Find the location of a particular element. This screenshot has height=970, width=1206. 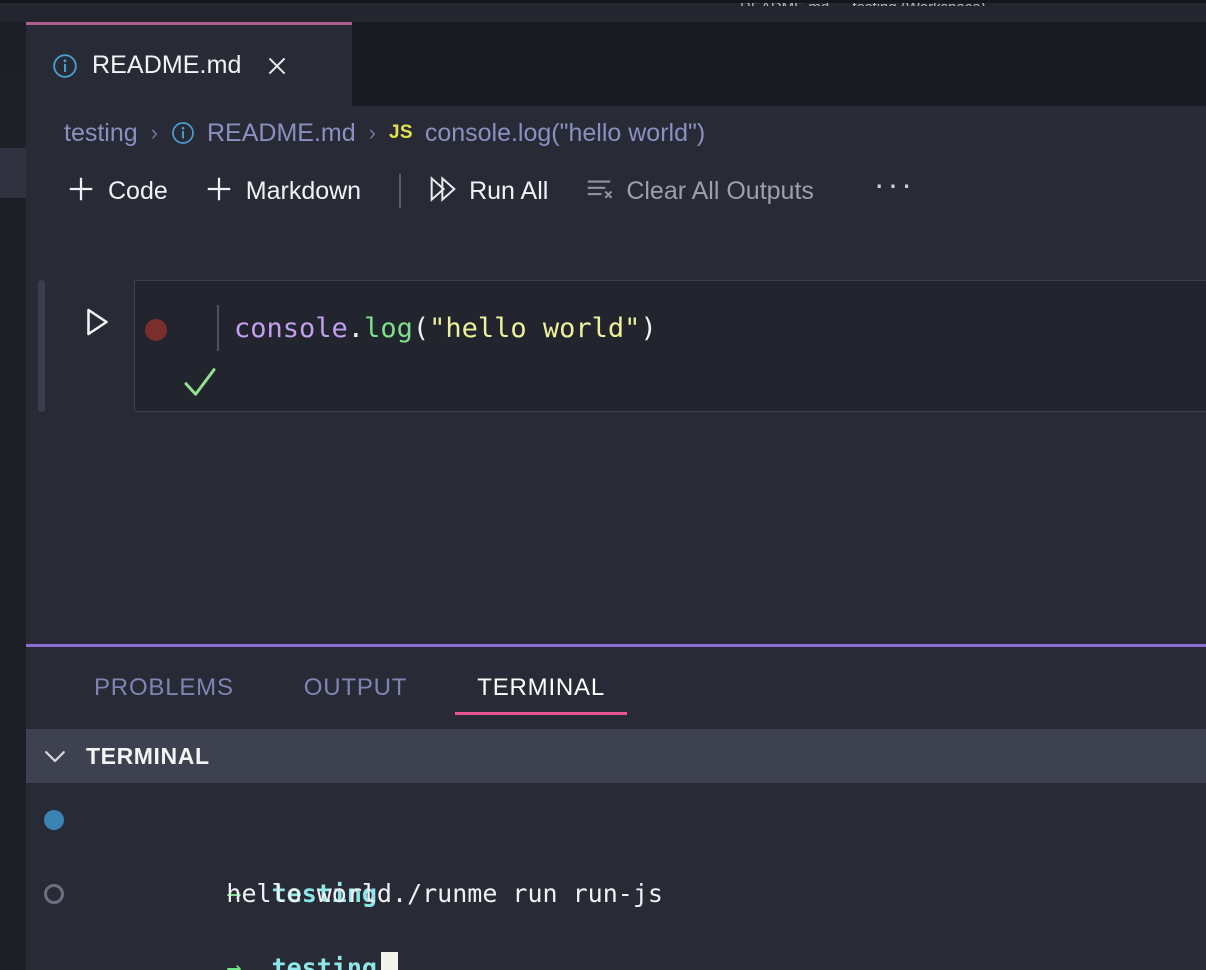

clear-all-icon is located at coordinates (599, 191).